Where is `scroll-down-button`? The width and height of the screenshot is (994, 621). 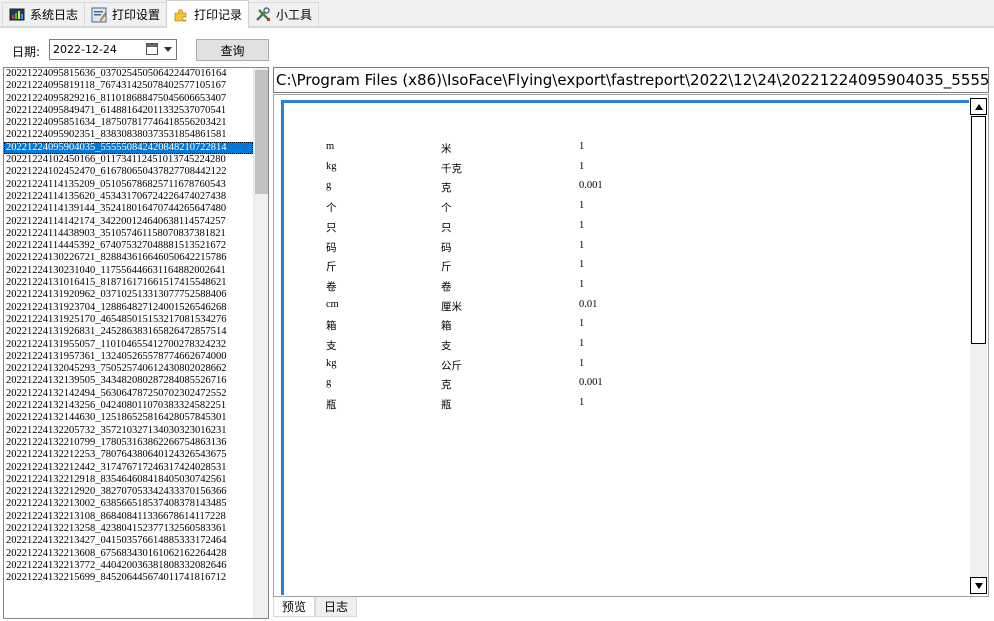
scroll-down-button is located at coordinates (978, 585).